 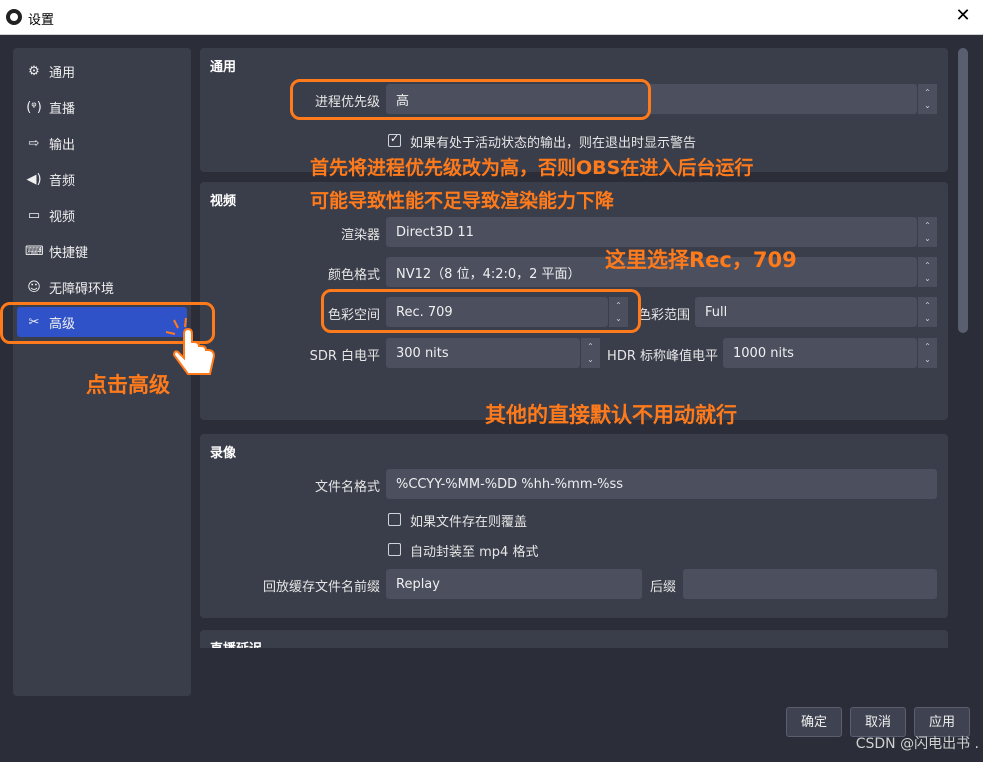 I want to click on sidebar-item-video: ▭ 视频, so click(x=102, y=215).